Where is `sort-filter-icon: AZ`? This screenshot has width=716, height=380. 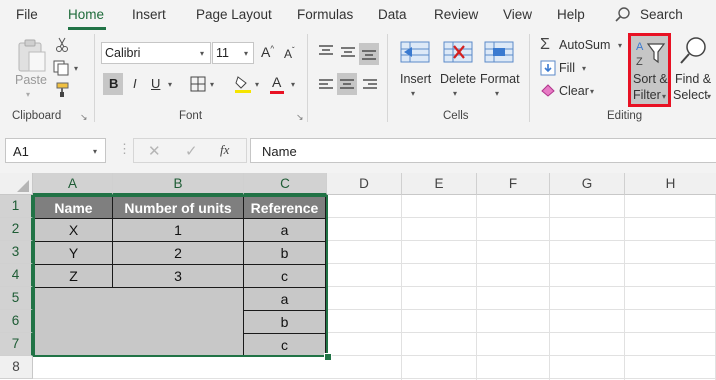 sort-filter-icon: AZ is located at coordinates (650, 54).